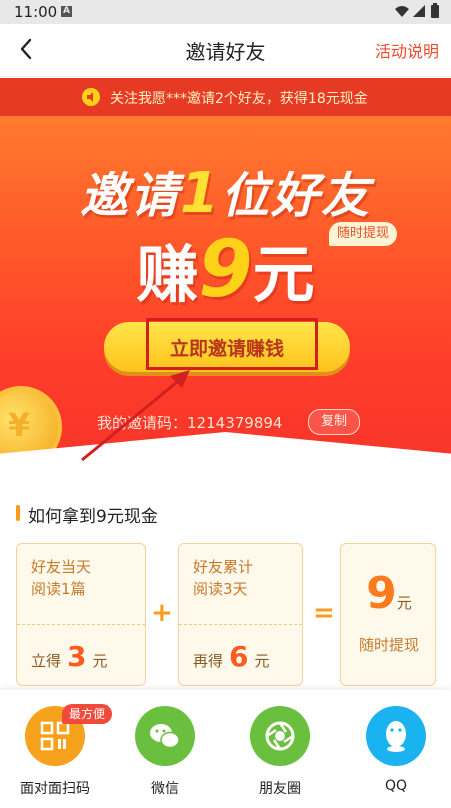 The width and height of the screenshot is (451, 808). Describe the element at coordinates (223, 578) in the screenshot. I see `step-2-desc: 好友累计 阅读3天` at that location.